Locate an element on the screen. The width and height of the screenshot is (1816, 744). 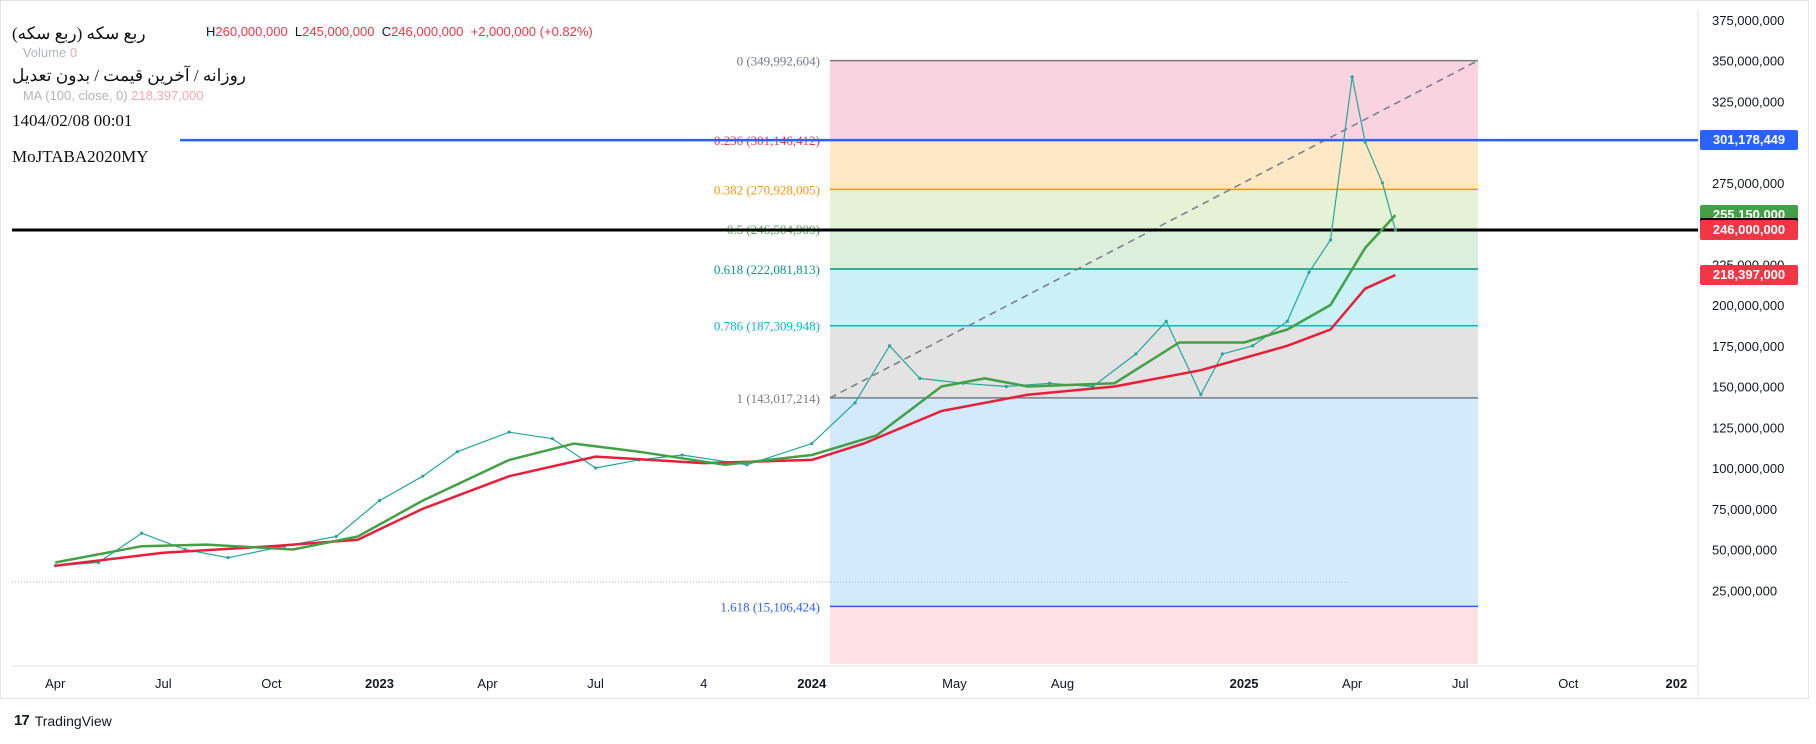
fib-level-label: 0.786 (187,309,948) is located at coordinates (767, 326).